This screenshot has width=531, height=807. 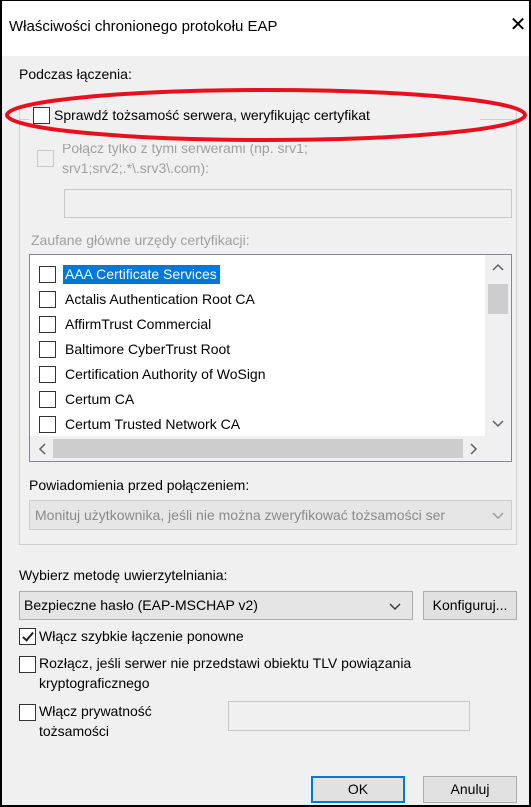 What do you see at coordinates (45, 158) in the screenshot?
I see `connect-servers-checkbox` at bounding box center [45, 158].